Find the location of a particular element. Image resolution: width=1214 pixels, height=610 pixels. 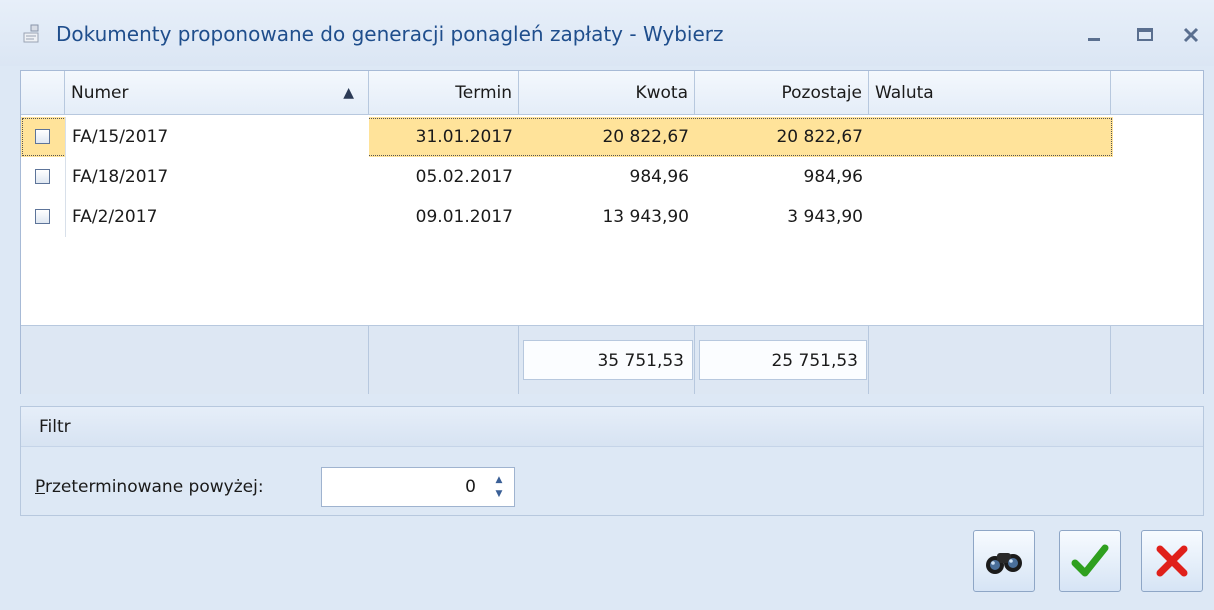

overdue-days-value: 0 is located at coordinates (470, 487).